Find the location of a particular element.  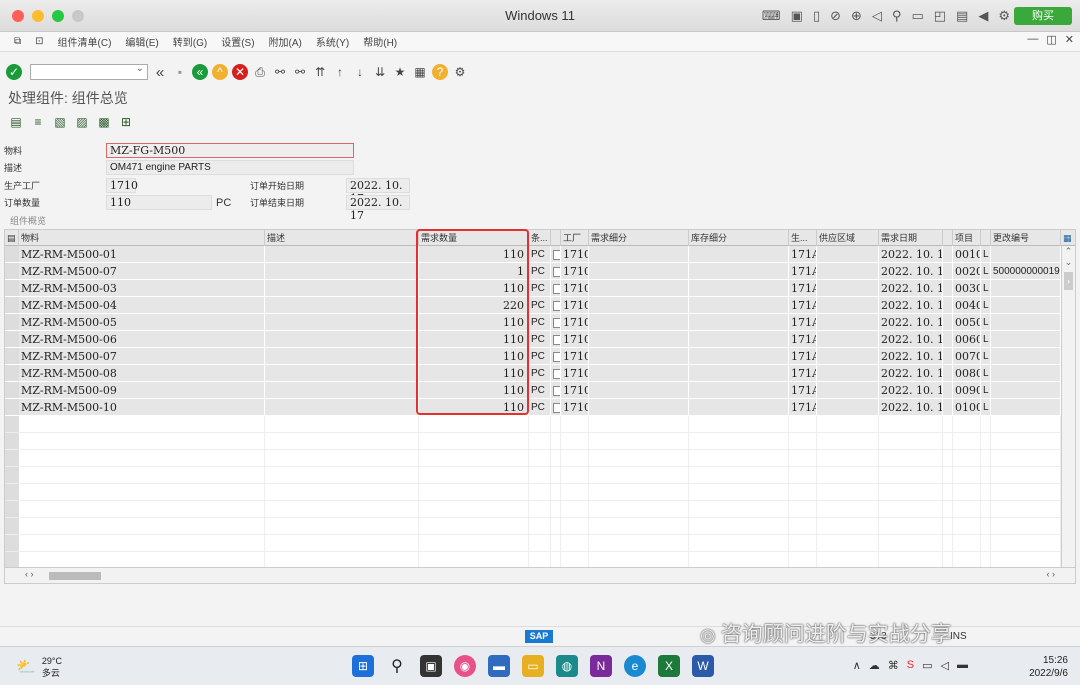

quantity-field: 110 is located at coordinates (159, 202).